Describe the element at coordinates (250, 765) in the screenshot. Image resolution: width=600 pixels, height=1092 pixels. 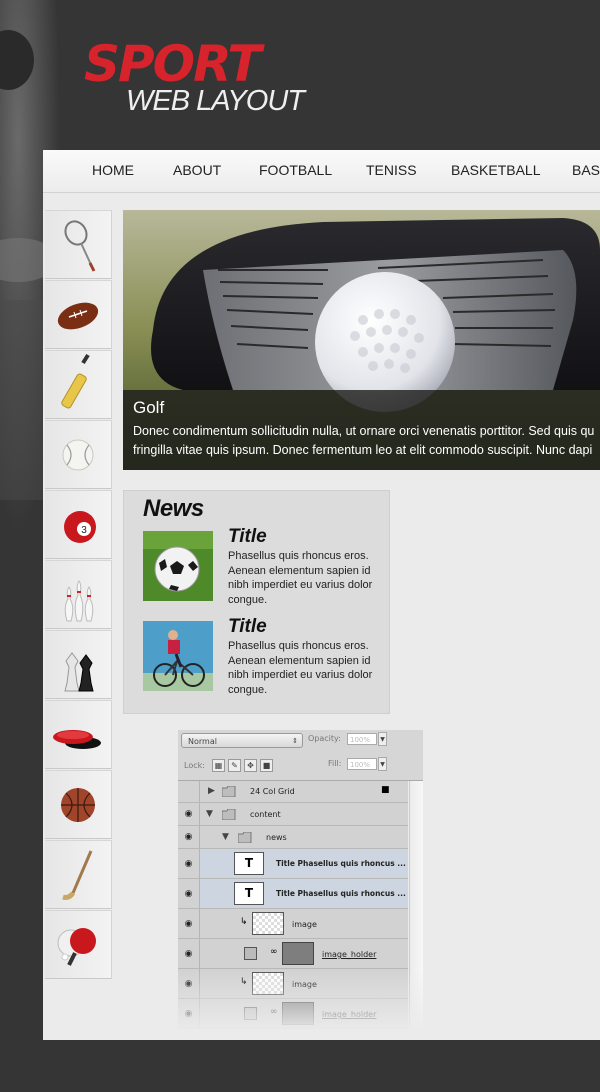
I see `lock-position-icon: ✥` at that location.